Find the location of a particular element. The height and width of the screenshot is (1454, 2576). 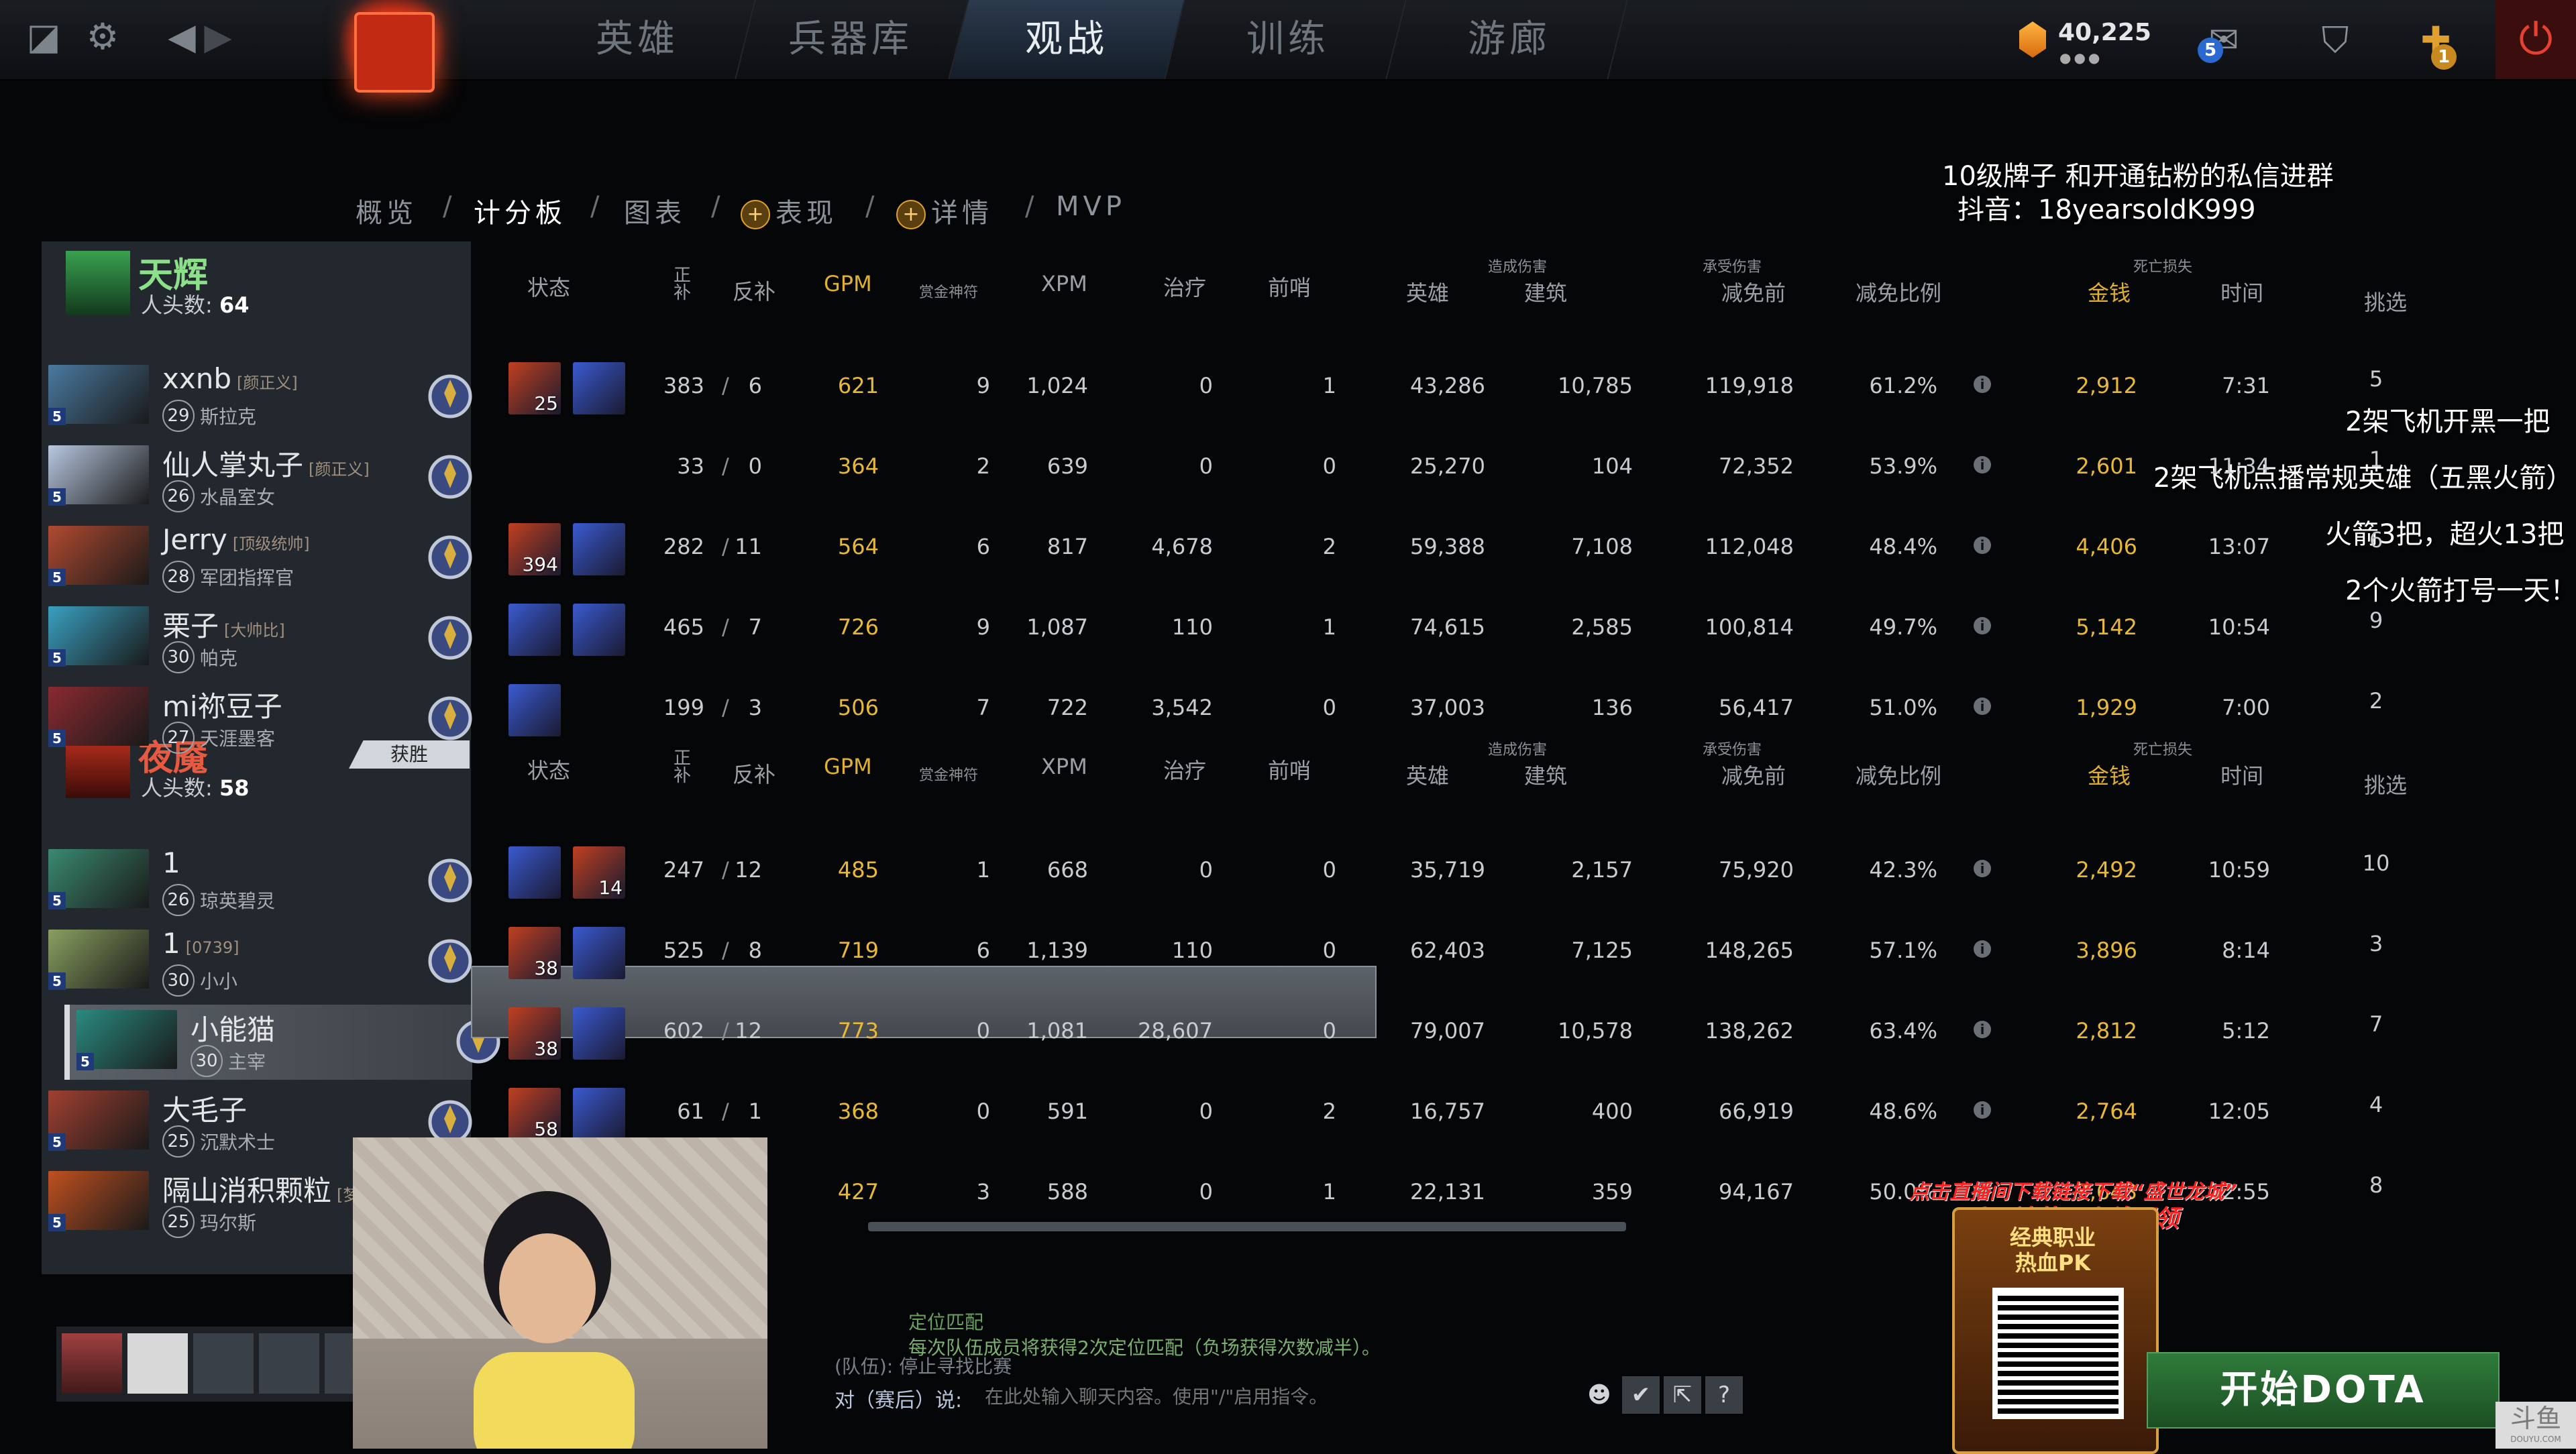

tab-watch: 观战 is located at coordinates (1067, 39).